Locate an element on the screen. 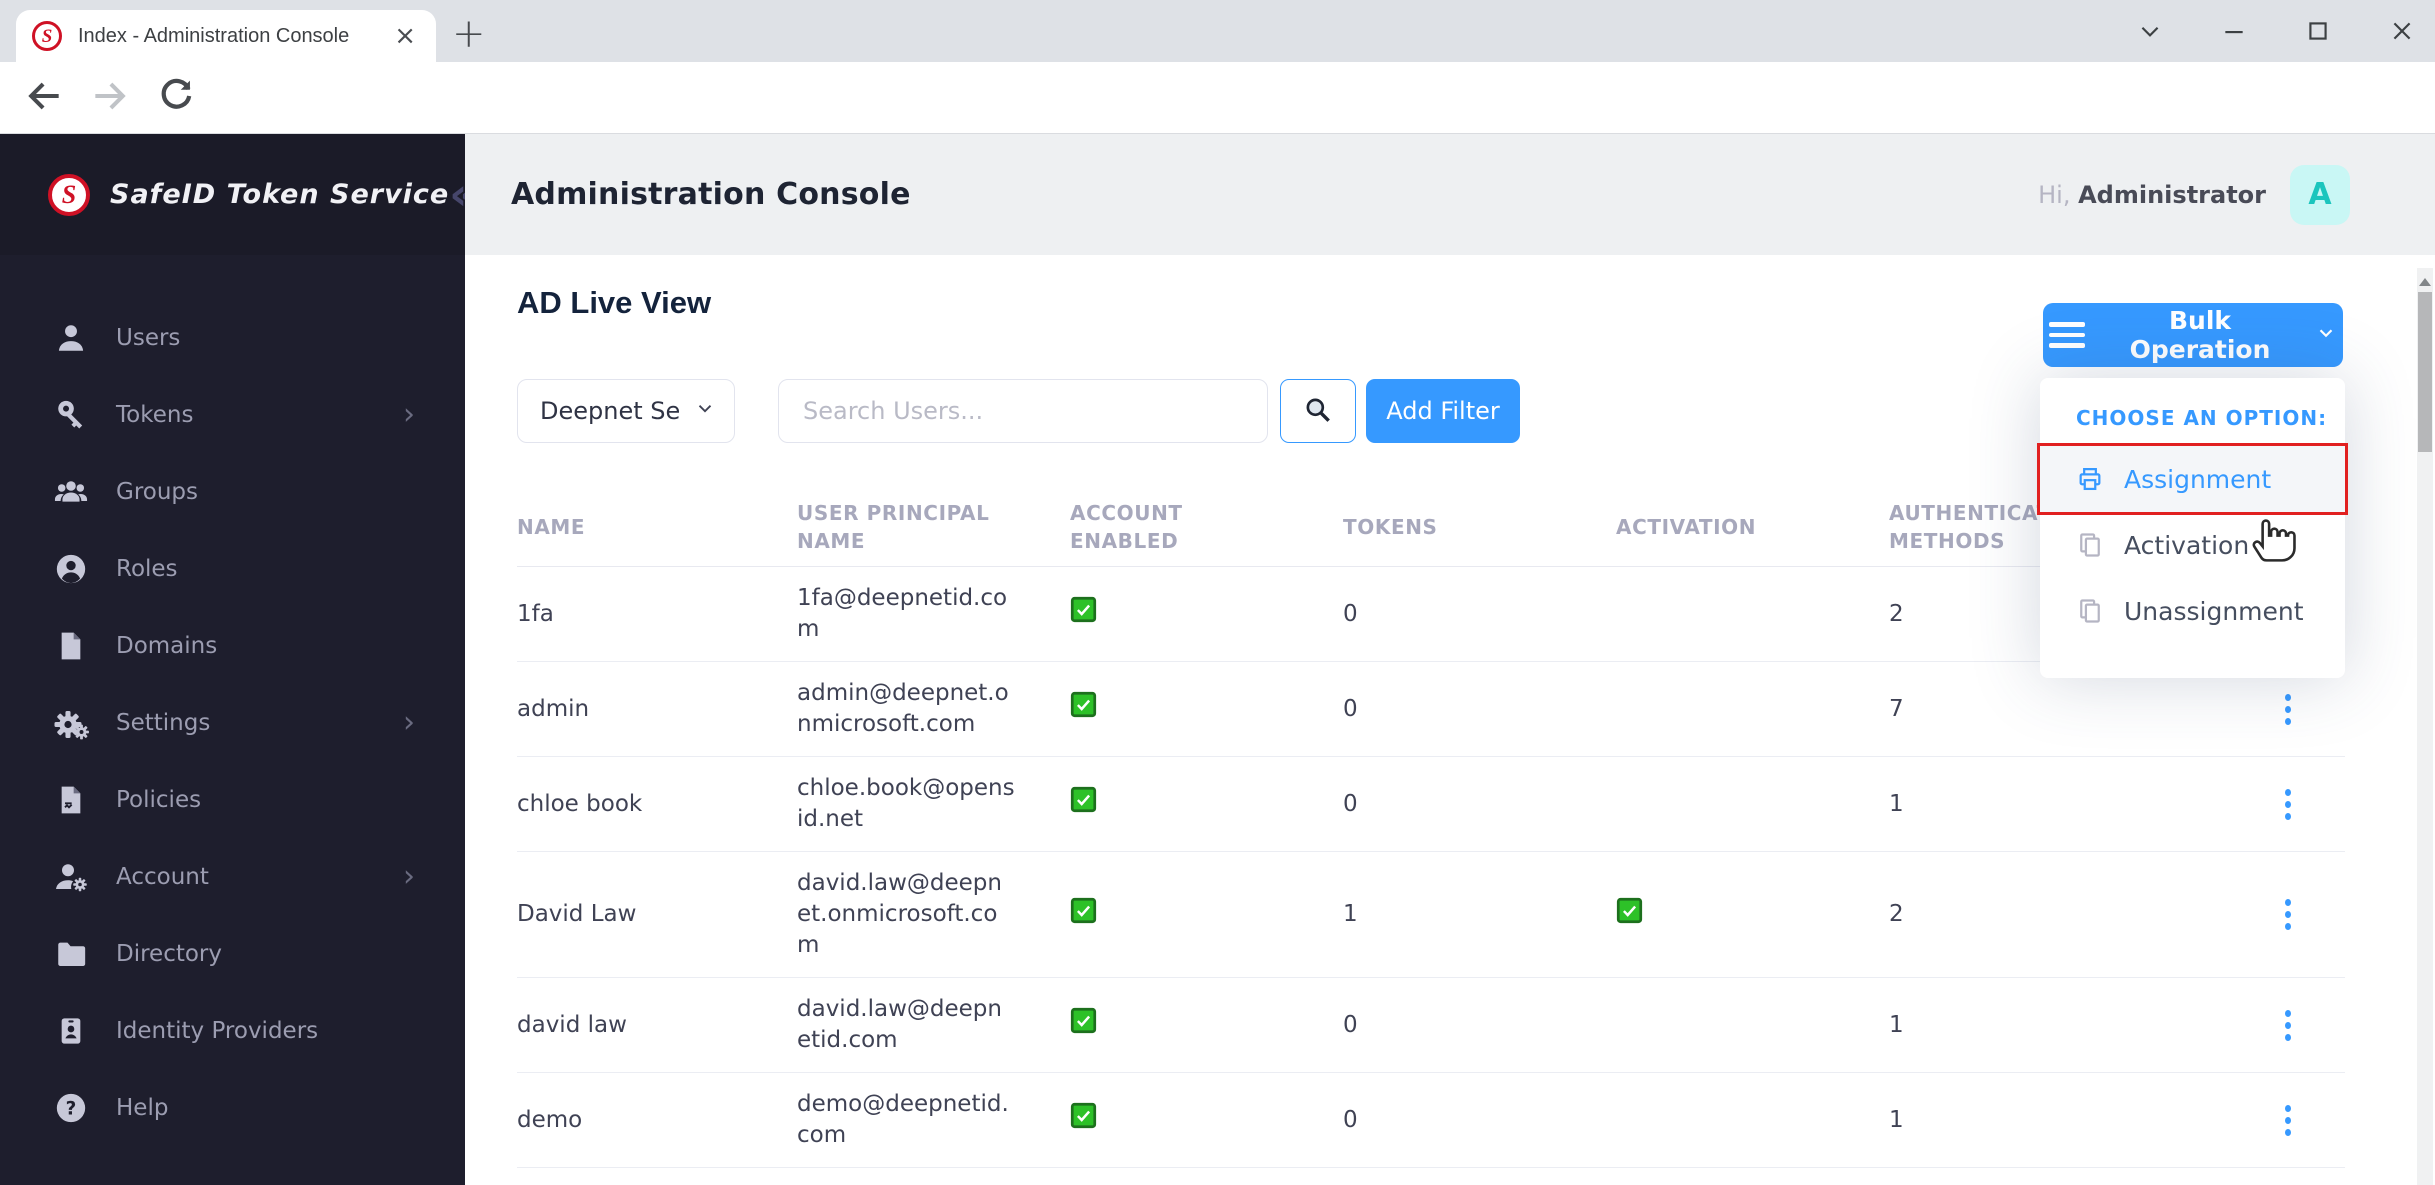 This screenshot has height=1185, width=2435. search-icon is located at coordinates (1318, 411).